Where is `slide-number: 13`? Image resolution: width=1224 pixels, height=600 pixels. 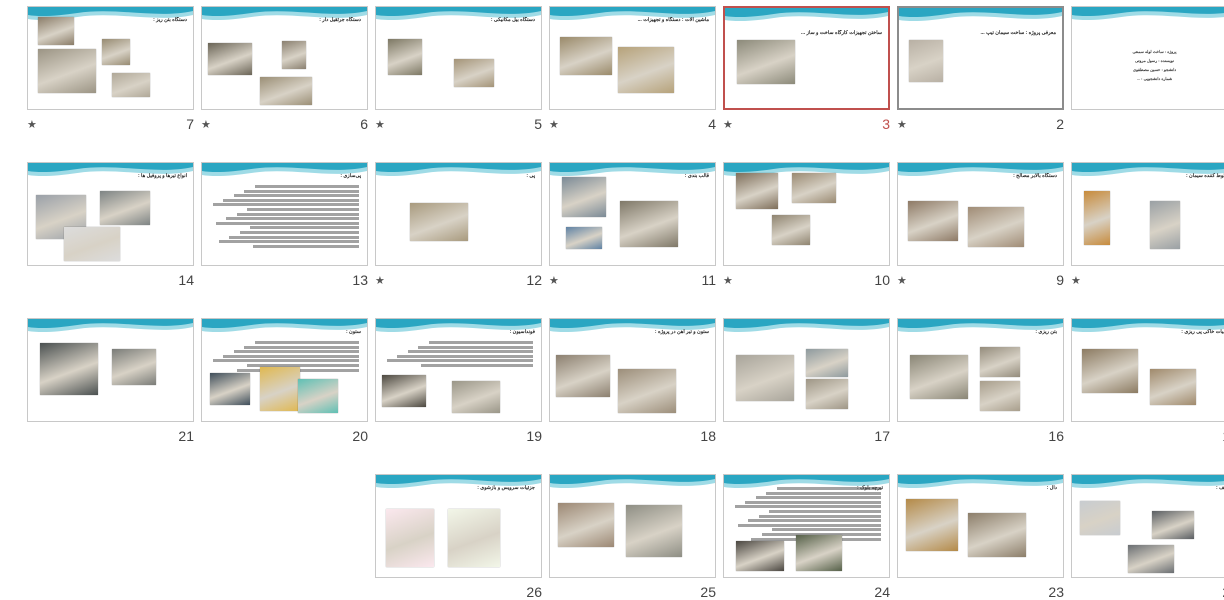 slide-number: 13 is located at coordinates (360, 280).